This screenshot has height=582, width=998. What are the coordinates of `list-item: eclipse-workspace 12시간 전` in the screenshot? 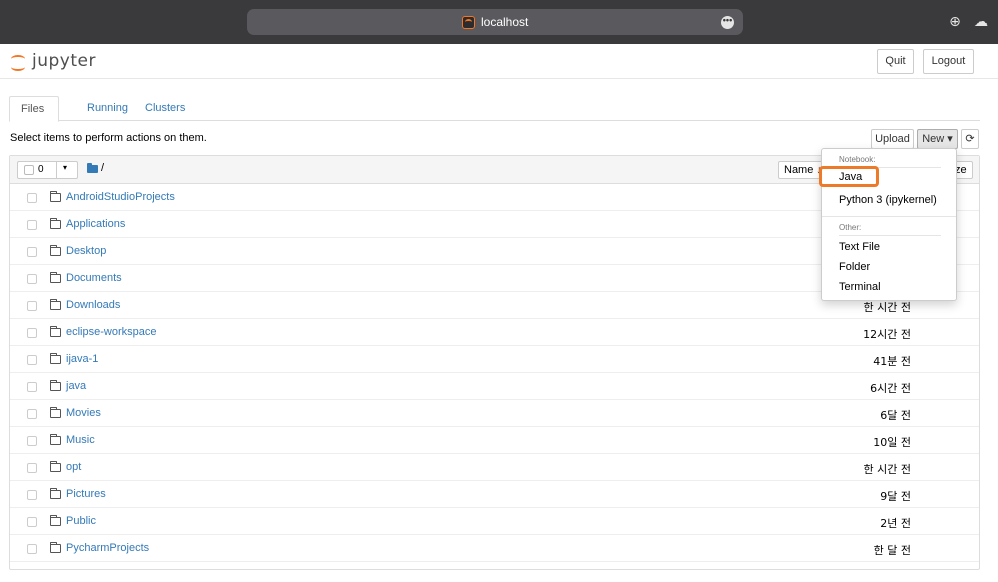 It's located at (494, 332).